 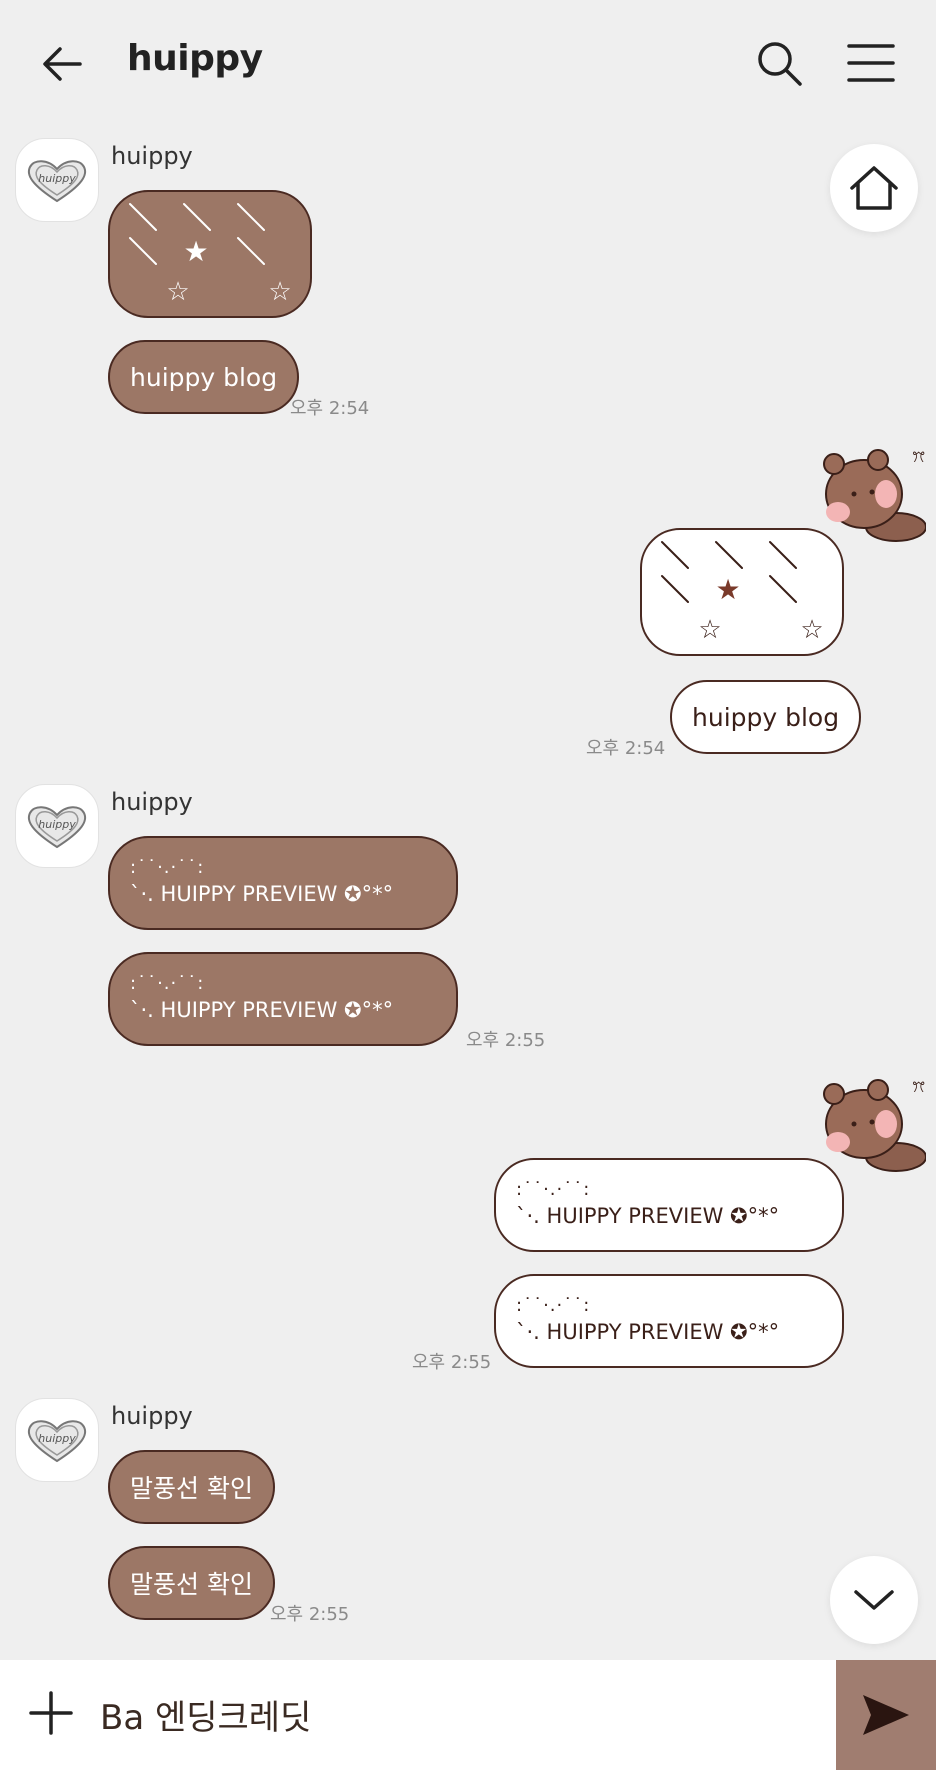 I want to click on scroll-down-button, so click(x=874, y=1600).